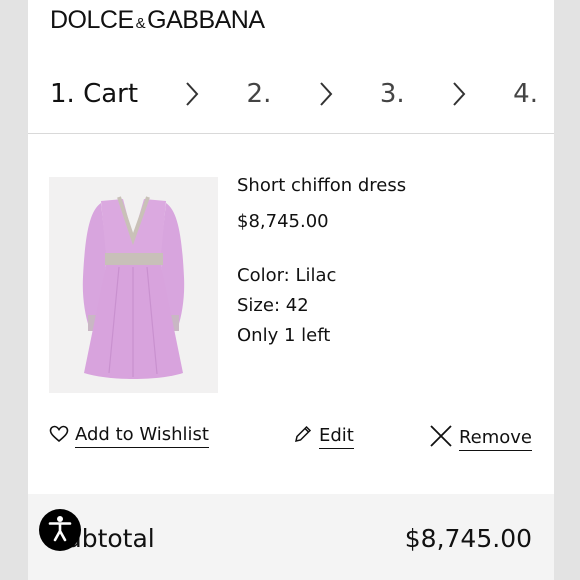  I want to click on stock-status: Only 1 left, so click(284, 335).